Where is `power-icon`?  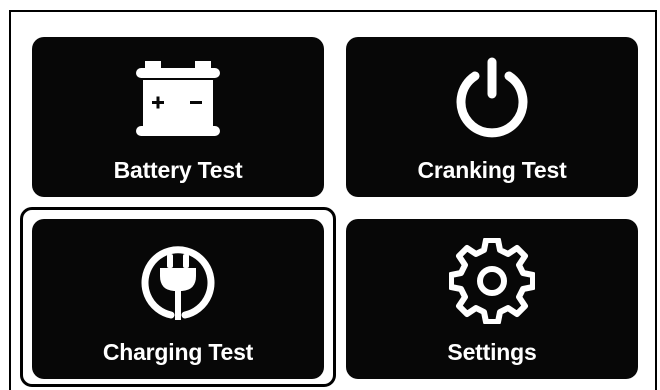
power-icon is located at coordinates (492, 99).